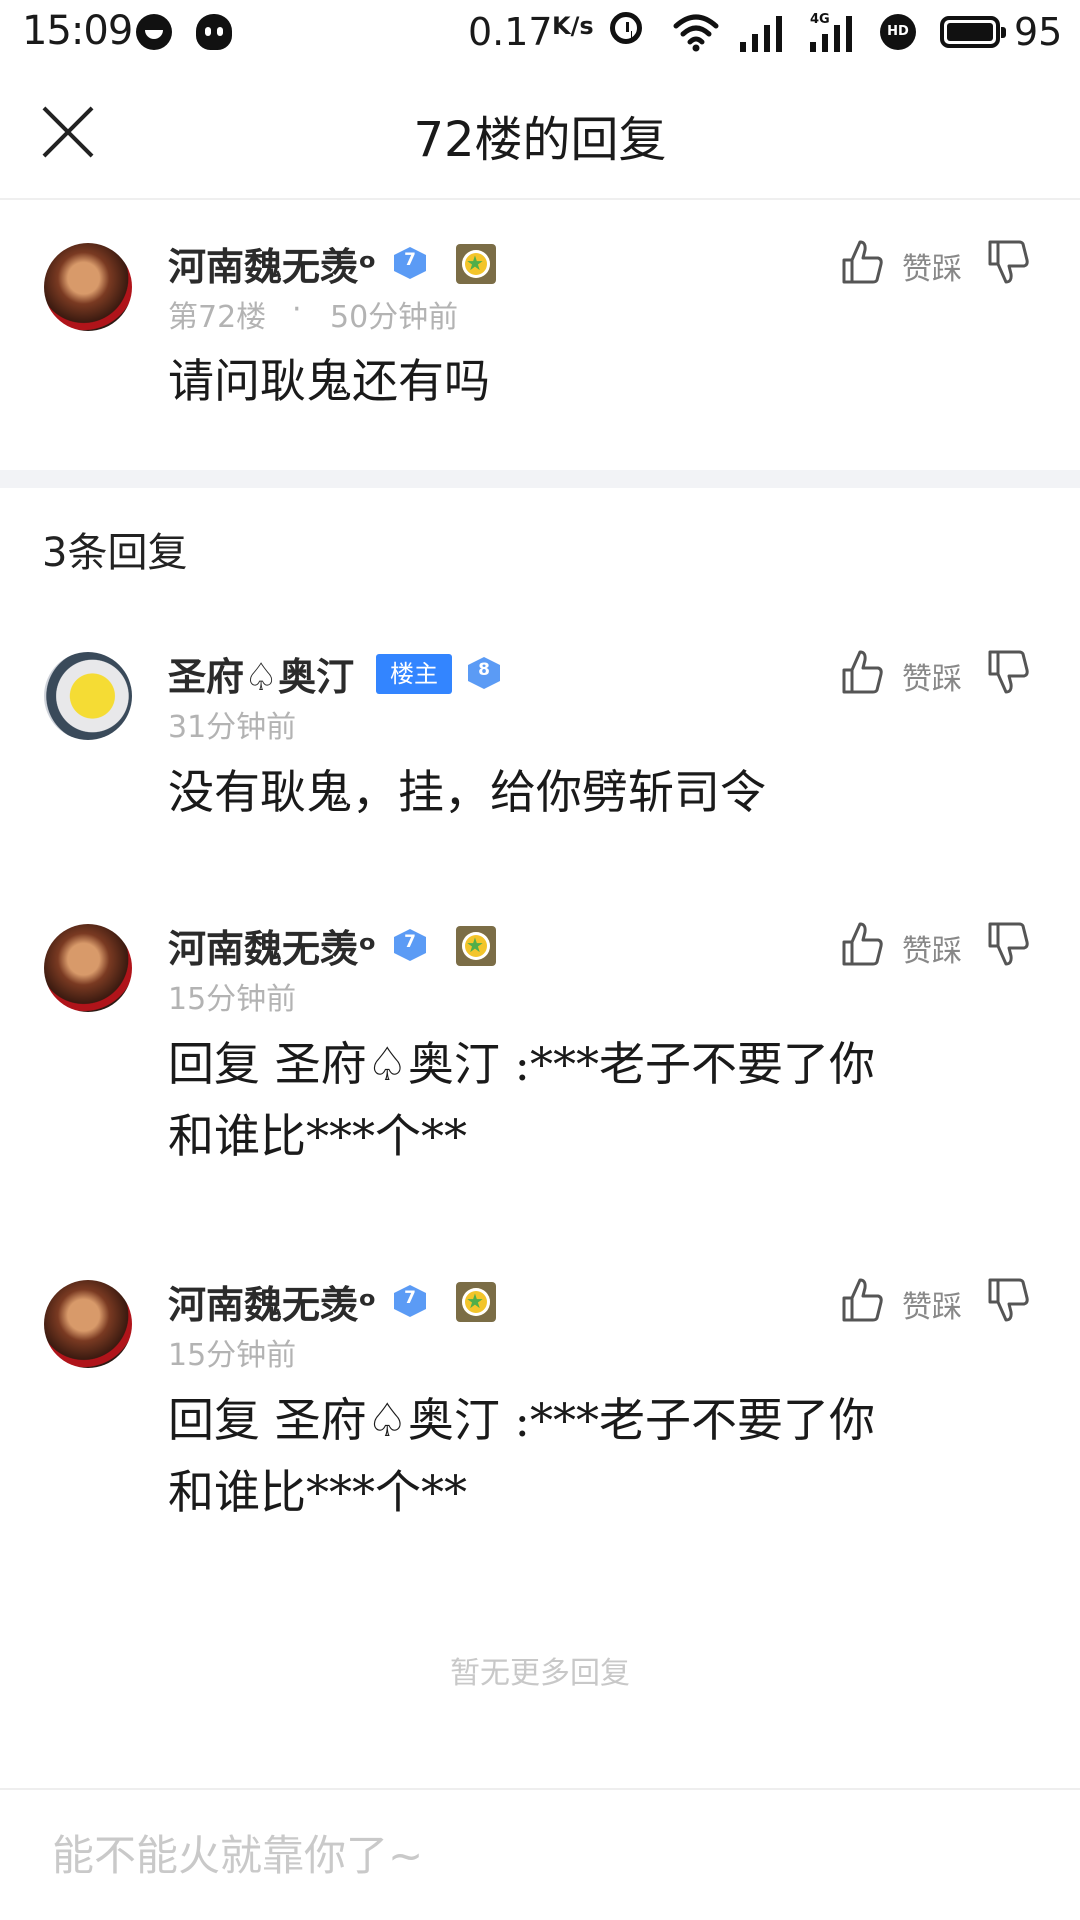 The image size is (1080, 1920). What do you see at coordinates (573, 26) in the screenshot?
I see `network-speed-unit: K/s` at bounding box center [573, 26].